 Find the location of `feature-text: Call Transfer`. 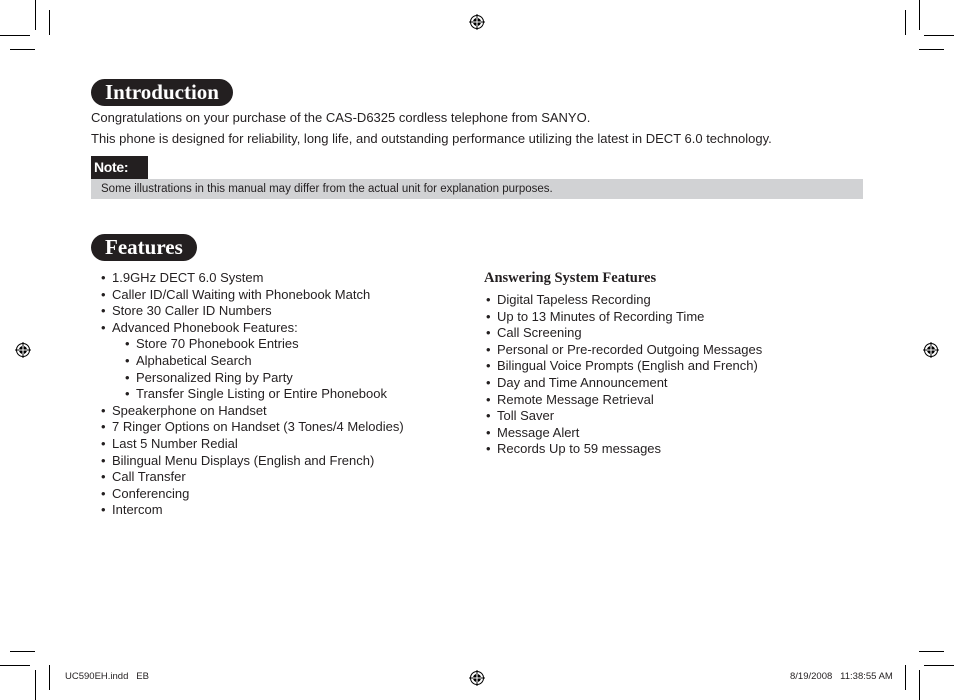

feature-text: Call Transfer is located at coordinates (149, 477).